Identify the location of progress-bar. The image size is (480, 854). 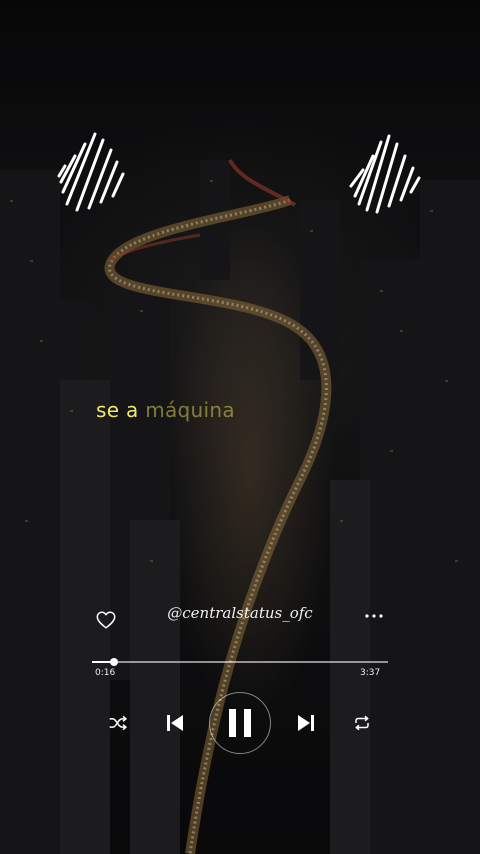
(240, 662).